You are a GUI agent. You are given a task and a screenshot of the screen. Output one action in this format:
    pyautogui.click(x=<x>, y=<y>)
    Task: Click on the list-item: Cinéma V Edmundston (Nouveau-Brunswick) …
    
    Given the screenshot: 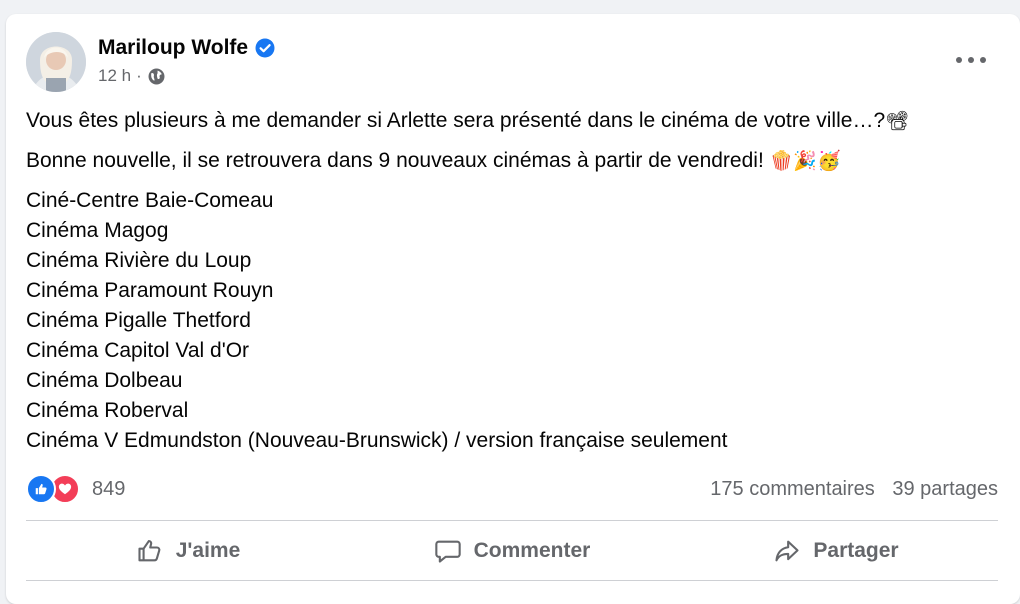 What is the action you would take?
    pyautogui.click(x=377, y=440)
    